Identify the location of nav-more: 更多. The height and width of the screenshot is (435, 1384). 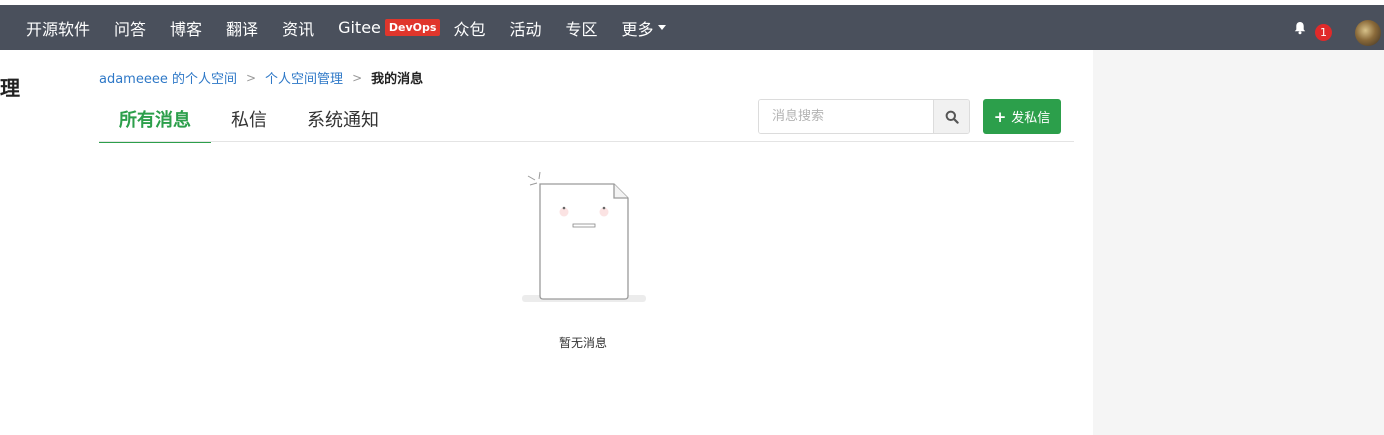
(643, 28).